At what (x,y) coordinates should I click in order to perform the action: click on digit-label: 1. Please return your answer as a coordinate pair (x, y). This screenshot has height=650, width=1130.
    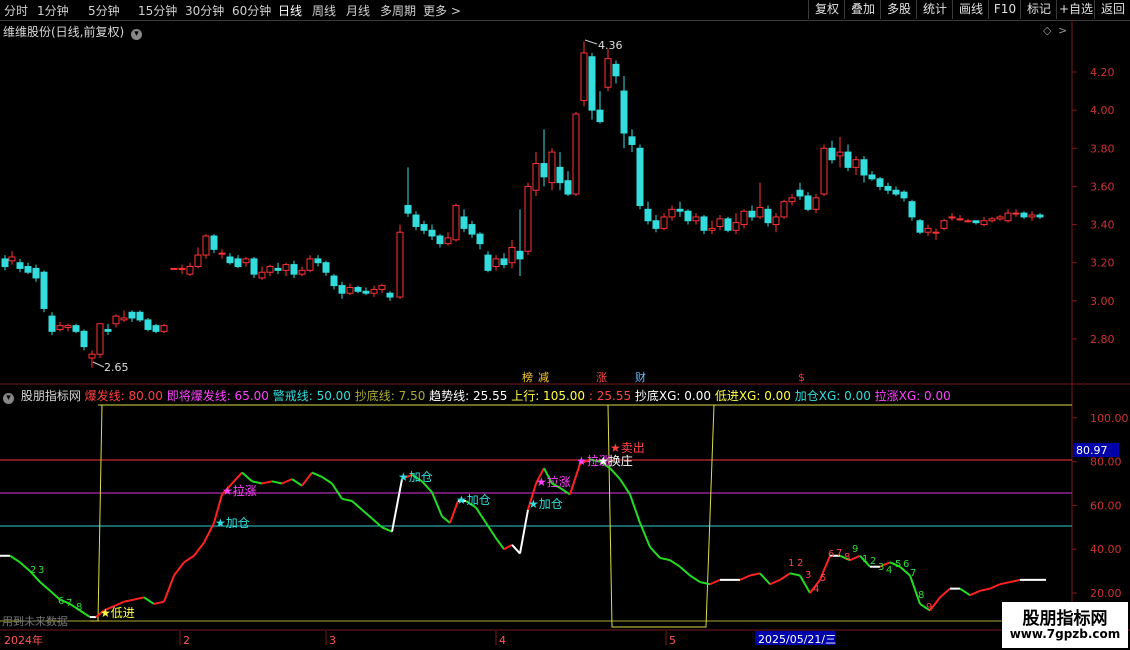
    Looking at the image, I should click on (865, 559).